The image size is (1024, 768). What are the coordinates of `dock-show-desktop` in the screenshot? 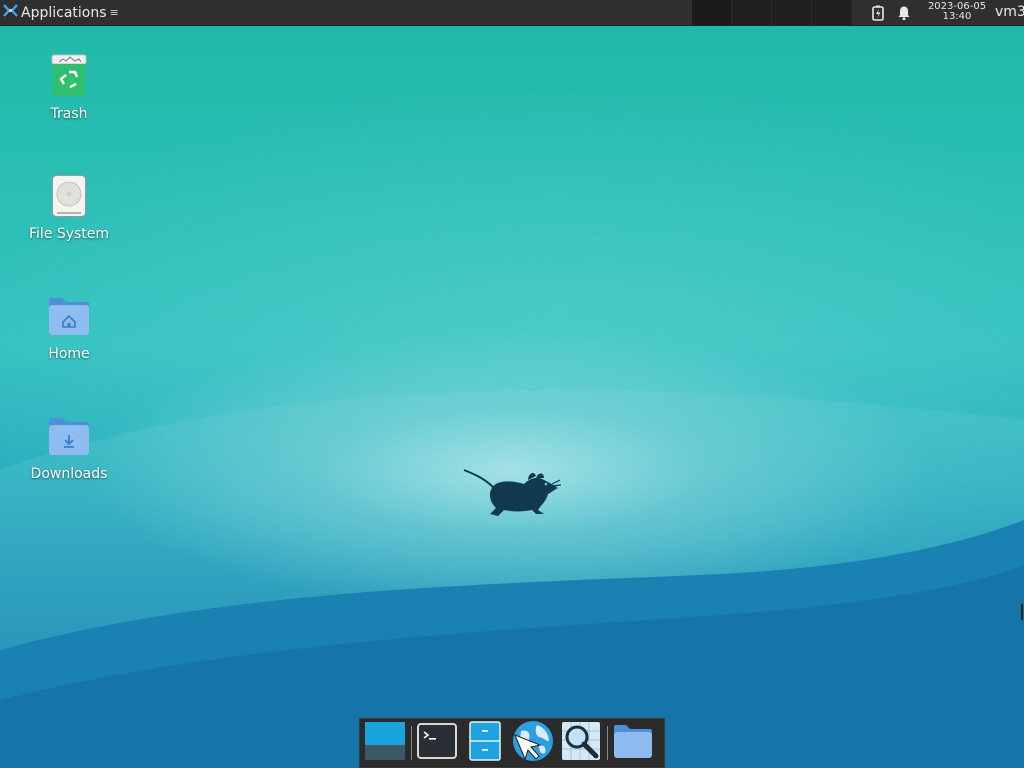 It's located at (385, 743).